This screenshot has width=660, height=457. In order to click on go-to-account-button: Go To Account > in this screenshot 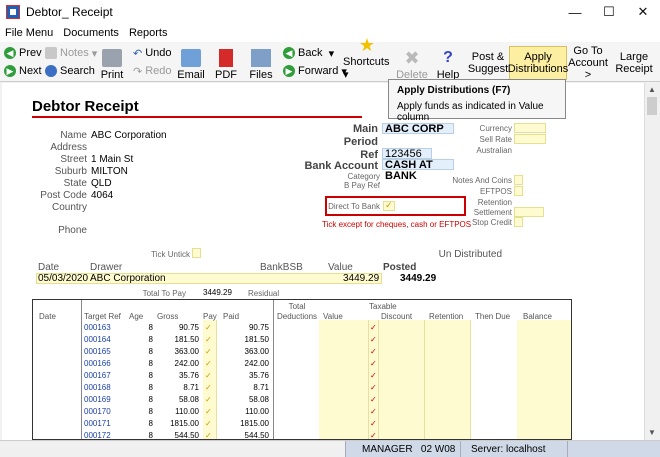, I will do `click(588, 63)`.